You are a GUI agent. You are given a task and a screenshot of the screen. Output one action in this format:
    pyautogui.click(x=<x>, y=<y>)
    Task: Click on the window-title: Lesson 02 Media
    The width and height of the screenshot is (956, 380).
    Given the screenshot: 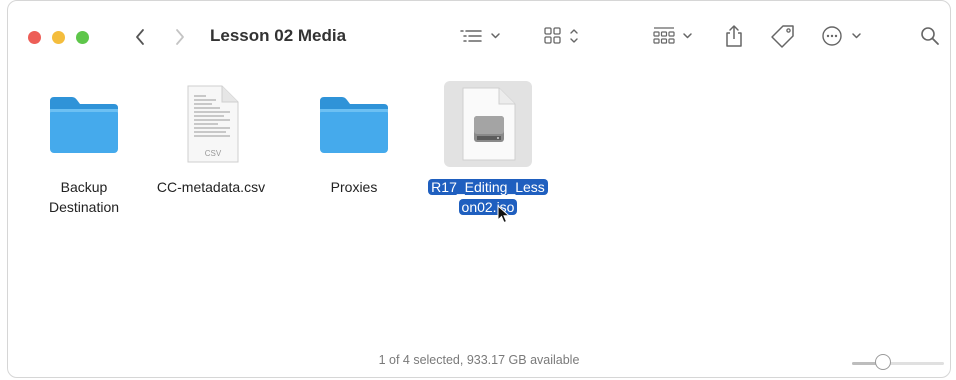 What is the action you would take?
    pyautogui.click(x=278, y=35)
    